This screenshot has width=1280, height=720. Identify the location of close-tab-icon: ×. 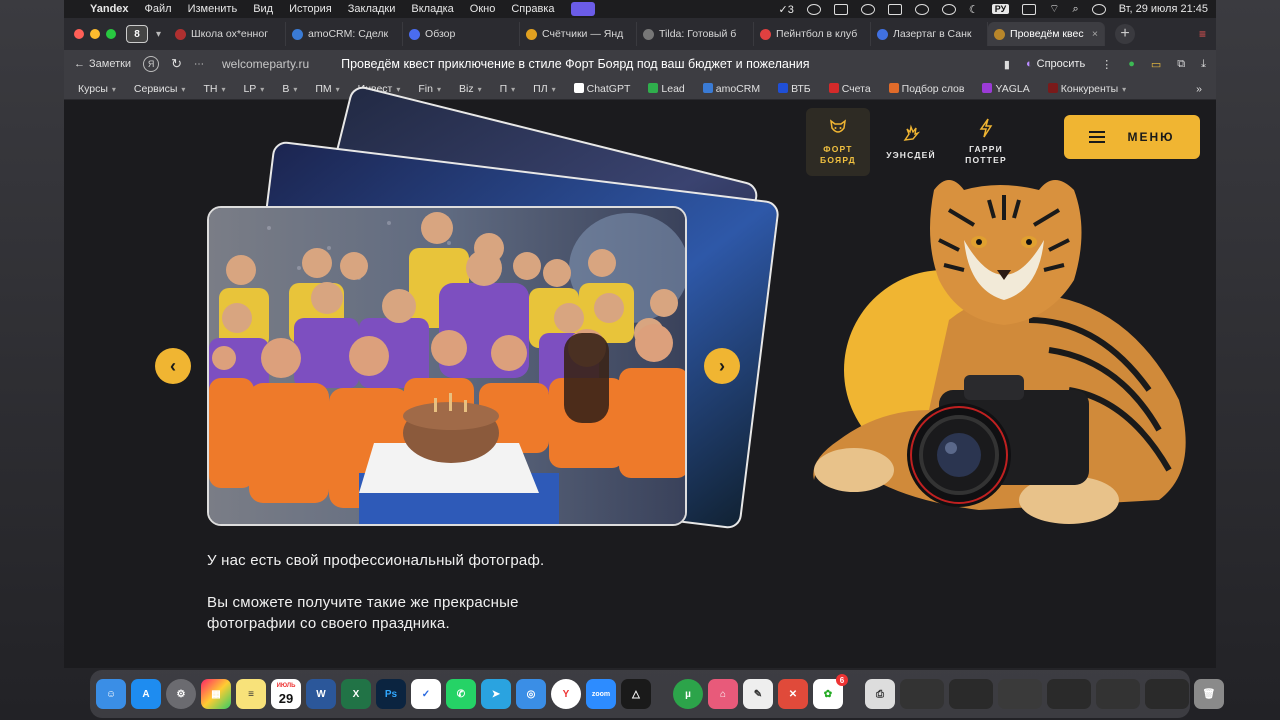
(1095, 34).